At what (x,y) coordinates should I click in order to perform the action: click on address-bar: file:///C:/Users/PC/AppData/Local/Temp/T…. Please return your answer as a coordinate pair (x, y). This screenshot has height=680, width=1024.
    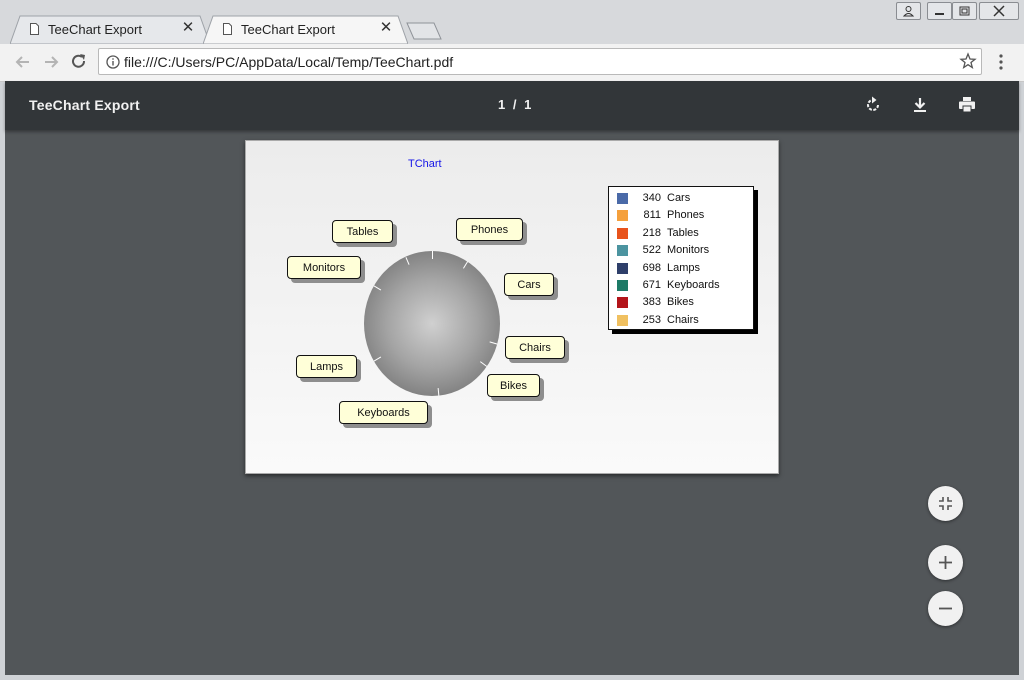
    Looking at the image, I should click on (540, 61).